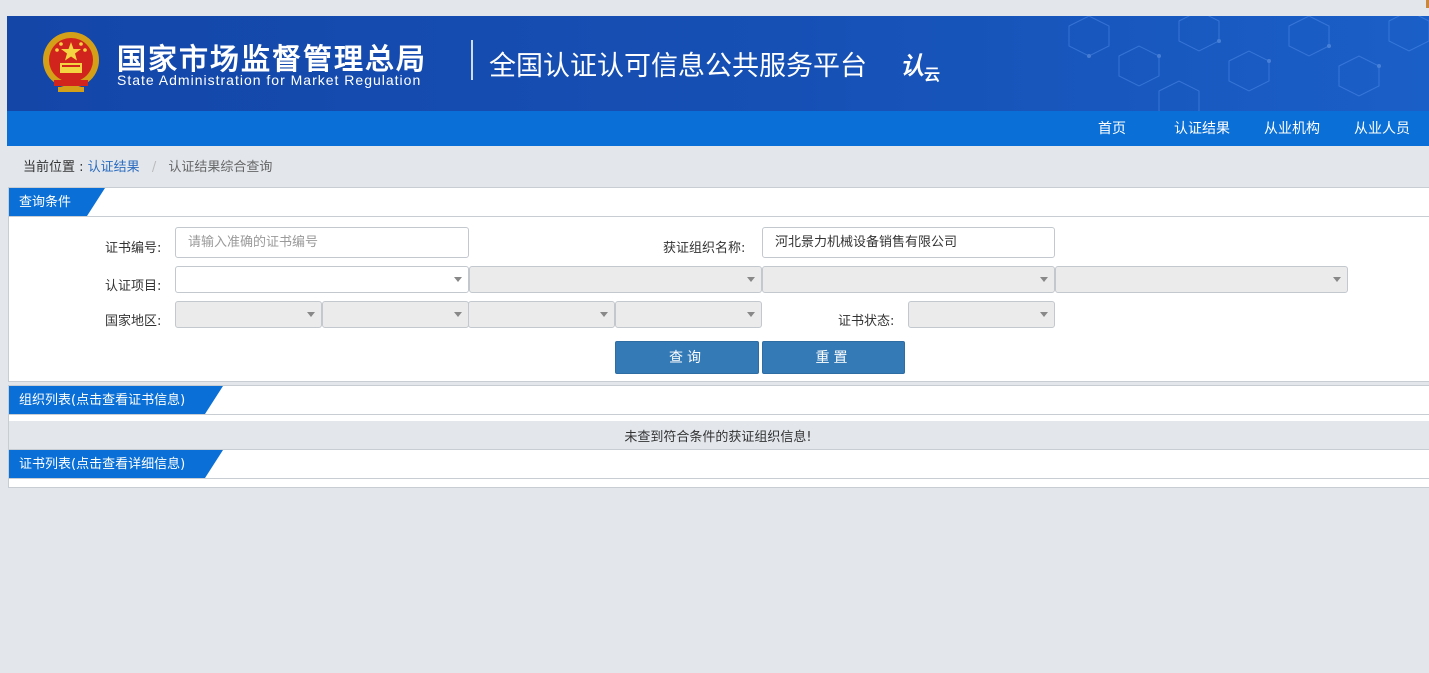 This screenshot has width=1429, height=673. Describe the element at coordinates (133, 286) in the screenshot. I see `cert-item-label: 认证项目:` at that location.